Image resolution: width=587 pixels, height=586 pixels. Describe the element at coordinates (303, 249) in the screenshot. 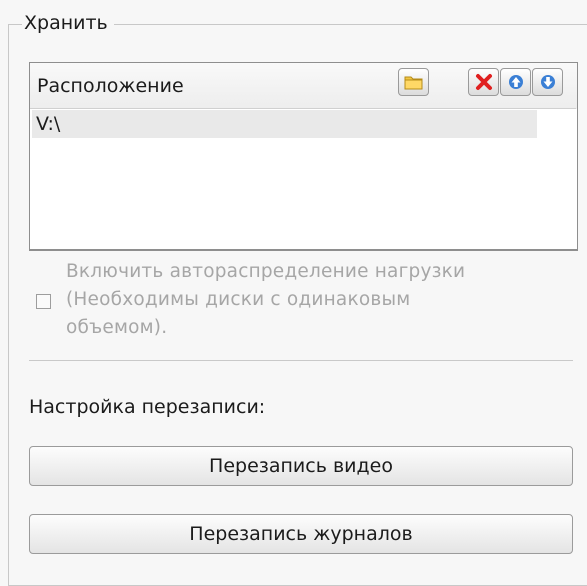

I see `list-bottom-border` at that location.